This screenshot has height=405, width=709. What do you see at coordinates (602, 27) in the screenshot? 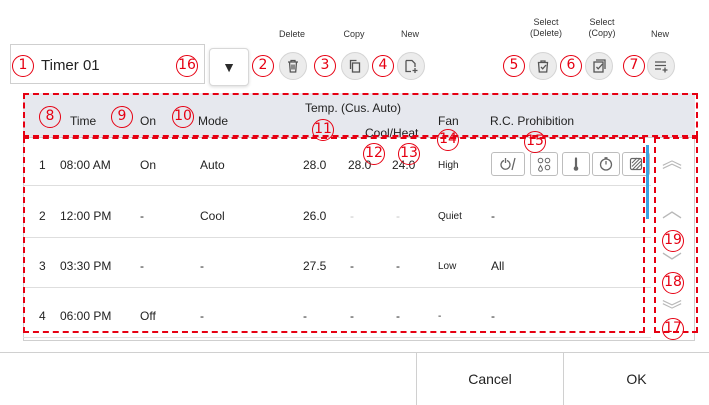
I see `select-copy-label: Select (Copy)` at bounding box center [602, 27].